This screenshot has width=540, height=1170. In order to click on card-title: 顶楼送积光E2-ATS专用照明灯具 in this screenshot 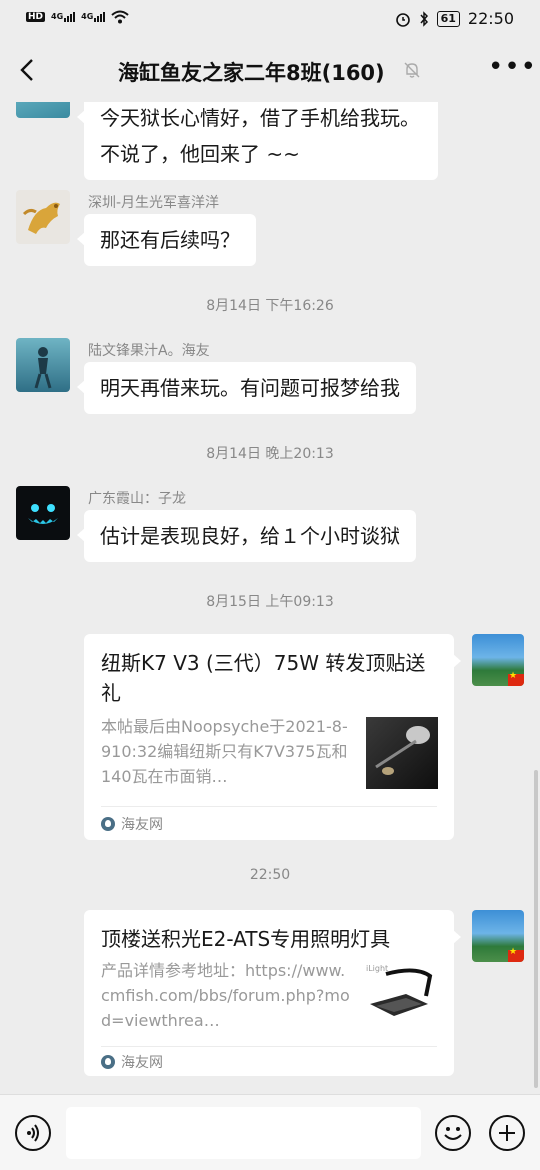, I will do `click(246, 939)`.